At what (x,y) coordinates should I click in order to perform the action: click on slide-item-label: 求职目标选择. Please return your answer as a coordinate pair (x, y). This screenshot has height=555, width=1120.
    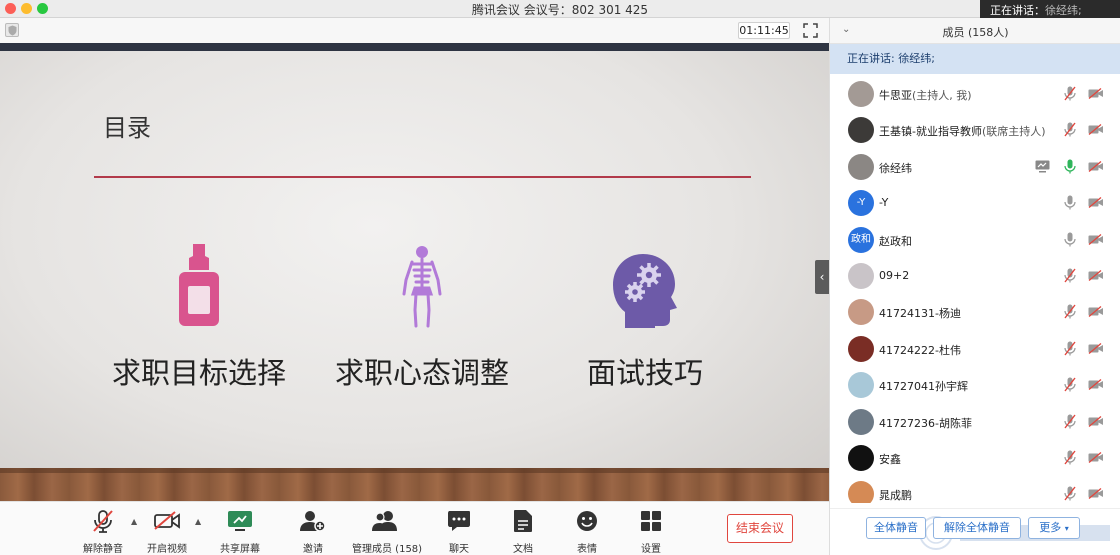
    Looking at the image, I should click on (198, 373).